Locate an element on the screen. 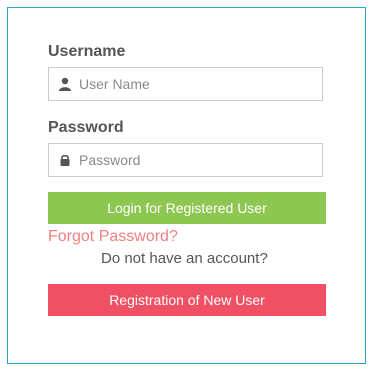  username-input is located at coordinates (199, 84).